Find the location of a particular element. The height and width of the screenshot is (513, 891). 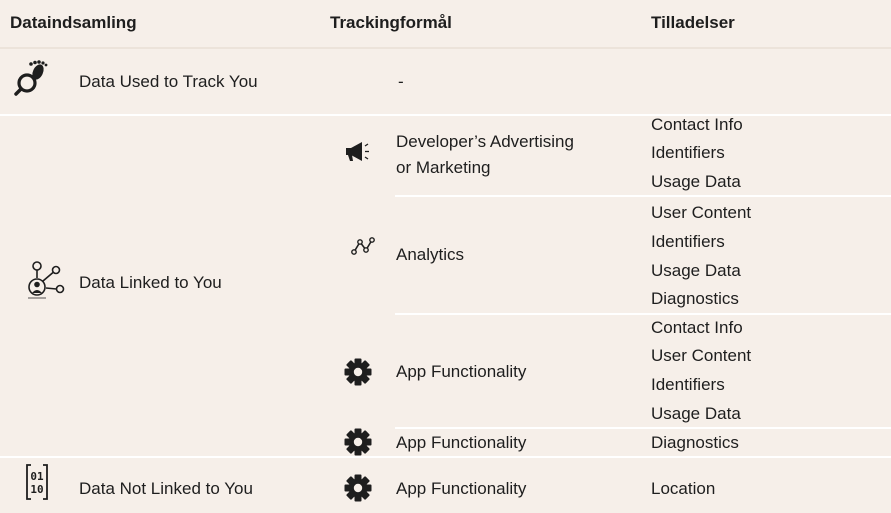

linked-person-icon is located at coordinates (47, 280).